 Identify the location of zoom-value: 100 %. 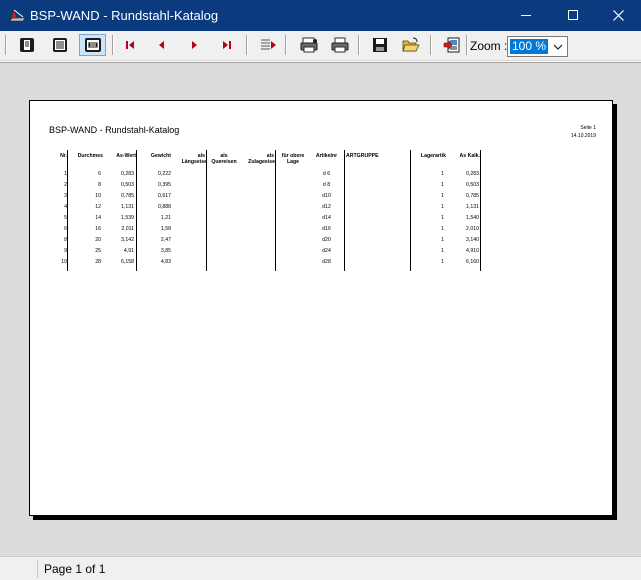
(529, 46).